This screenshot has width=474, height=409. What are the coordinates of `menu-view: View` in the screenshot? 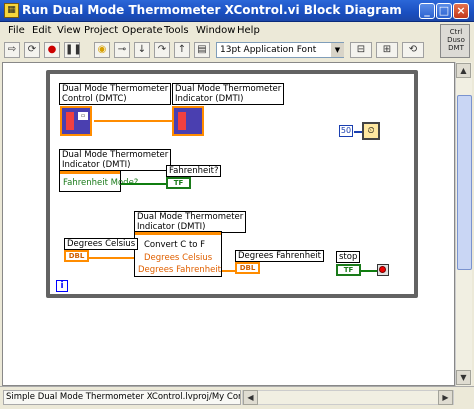 It's located at (69, 30).